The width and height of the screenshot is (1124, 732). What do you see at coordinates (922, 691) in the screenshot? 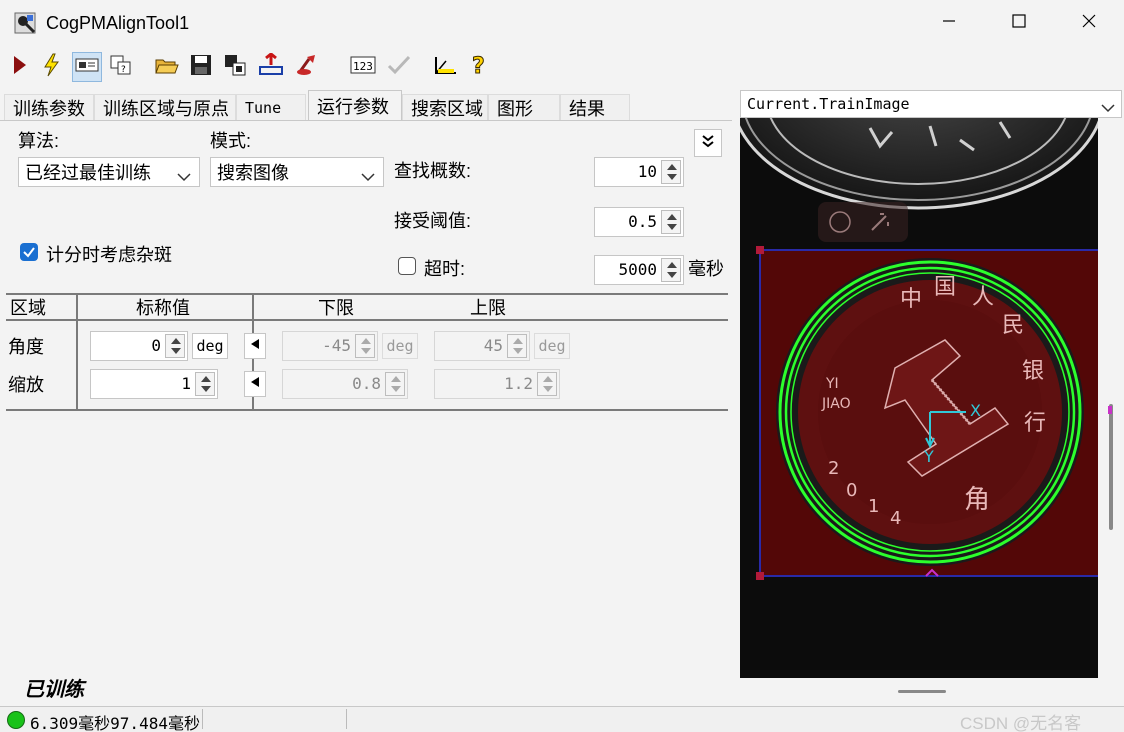
I see `horizontal-scroll-thumb` at bounding box center [922, 691].